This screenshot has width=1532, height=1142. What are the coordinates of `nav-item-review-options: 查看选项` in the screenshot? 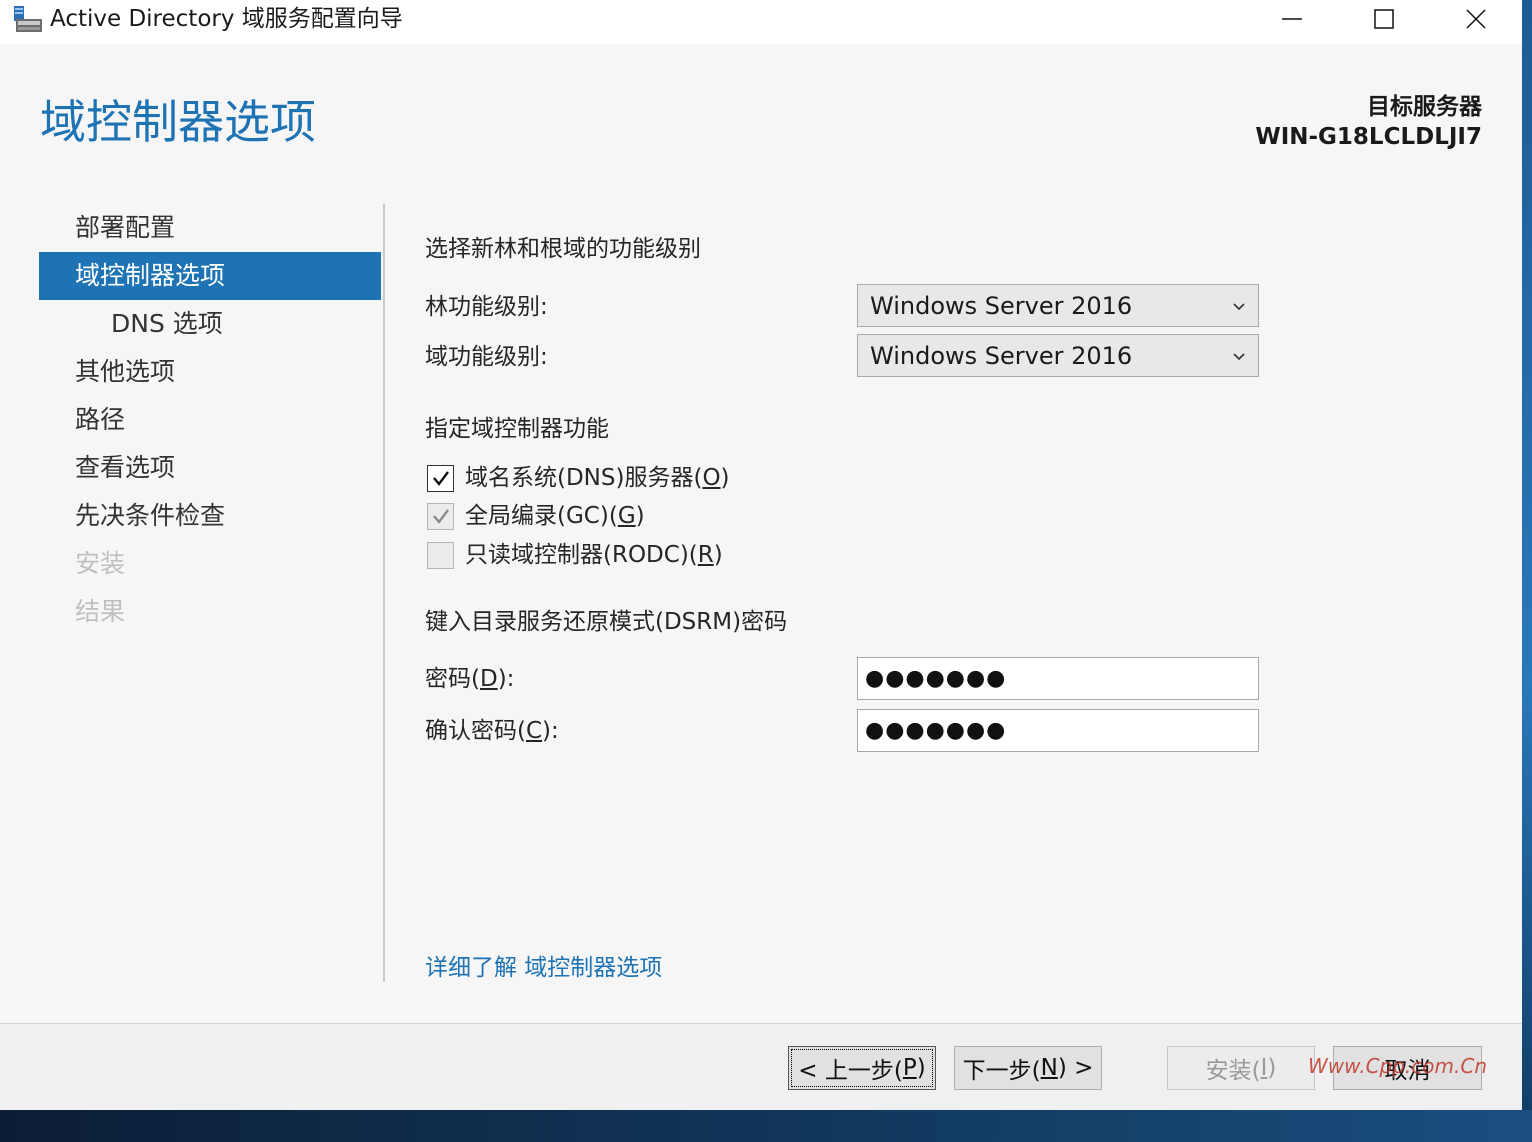 It's located at (210, 468).